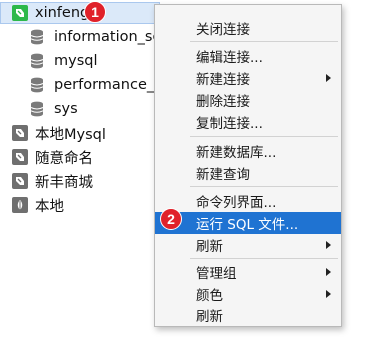  What do you see at coordinates (64, 158) in the screenshot?
I see `connection-label: 随意命名` at bounding box center [64, 158].